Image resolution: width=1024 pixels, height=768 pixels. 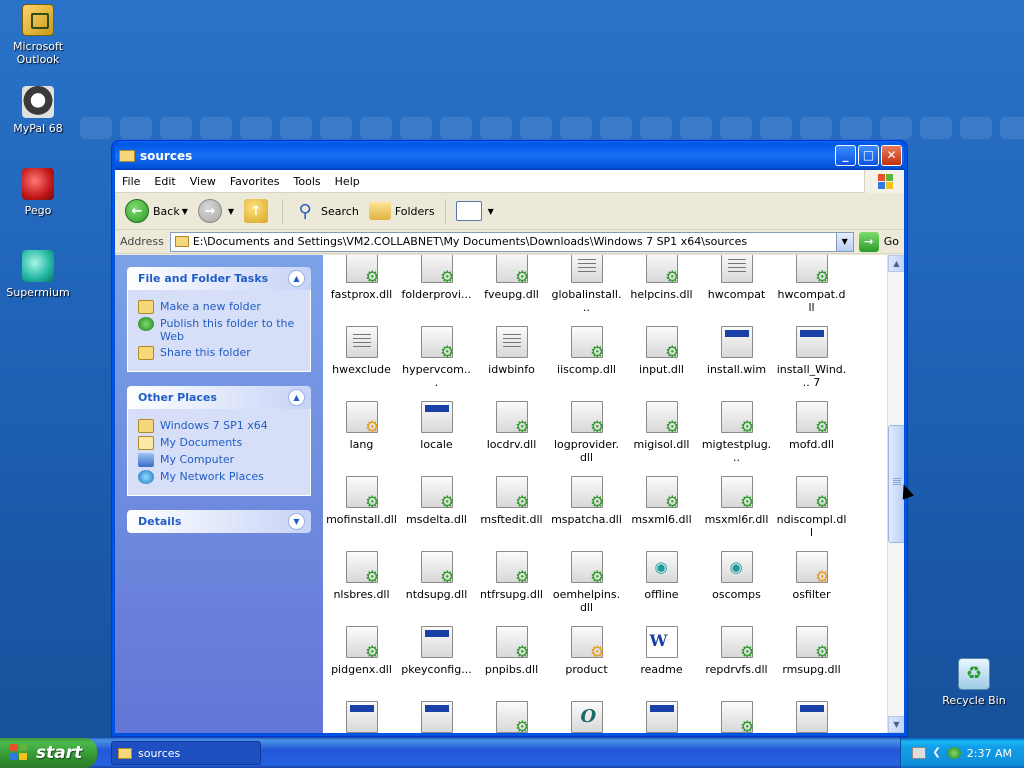 What do you see at coordinates (509, 155) in the screenshot?
I see `title-bar: sources _ □ ✕` at bounding box center [509, 155].